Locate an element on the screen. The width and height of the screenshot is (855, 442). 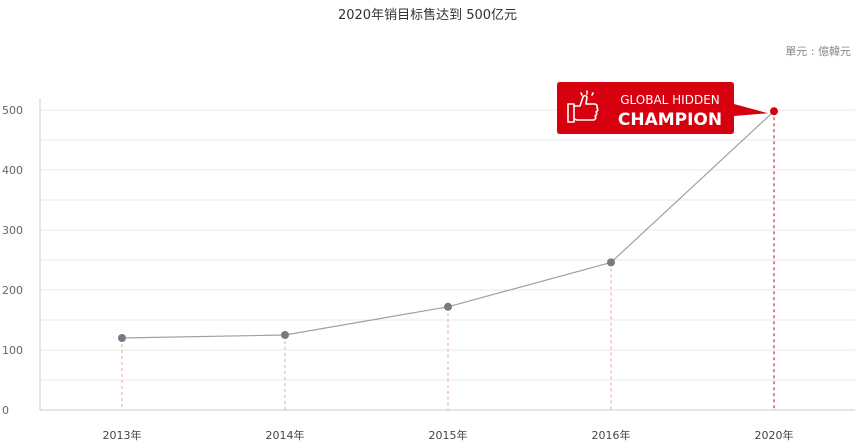
y-tick-label: 300 is located at coordinates (12, 230).